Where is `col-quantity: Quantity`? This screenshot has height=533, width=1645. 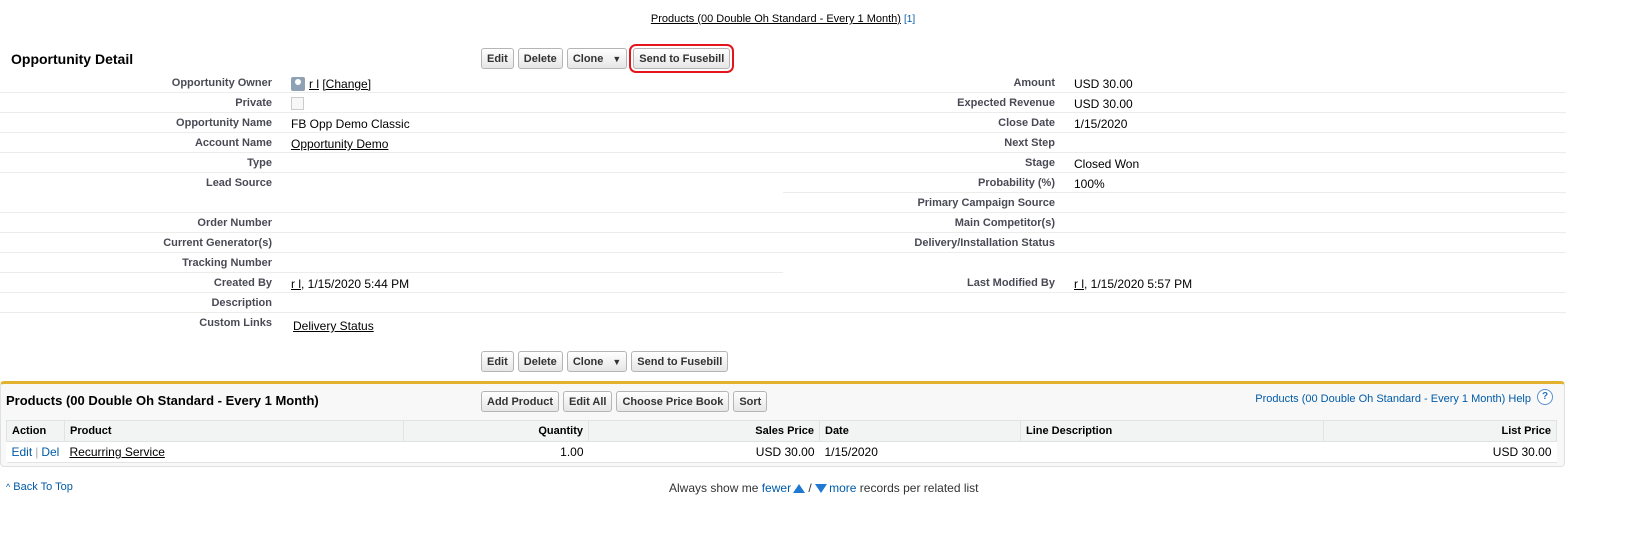 col-quantity: Quantity is located at coordinates (496, 431).